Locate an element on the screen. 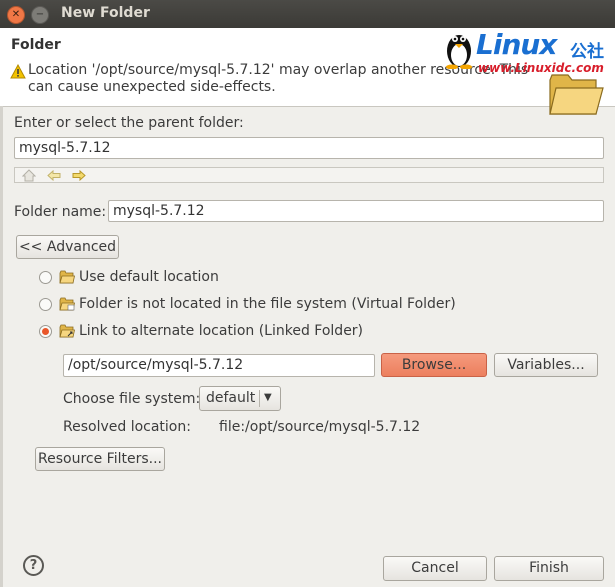  finish-button: Finish is located at coordinates (549, 568).